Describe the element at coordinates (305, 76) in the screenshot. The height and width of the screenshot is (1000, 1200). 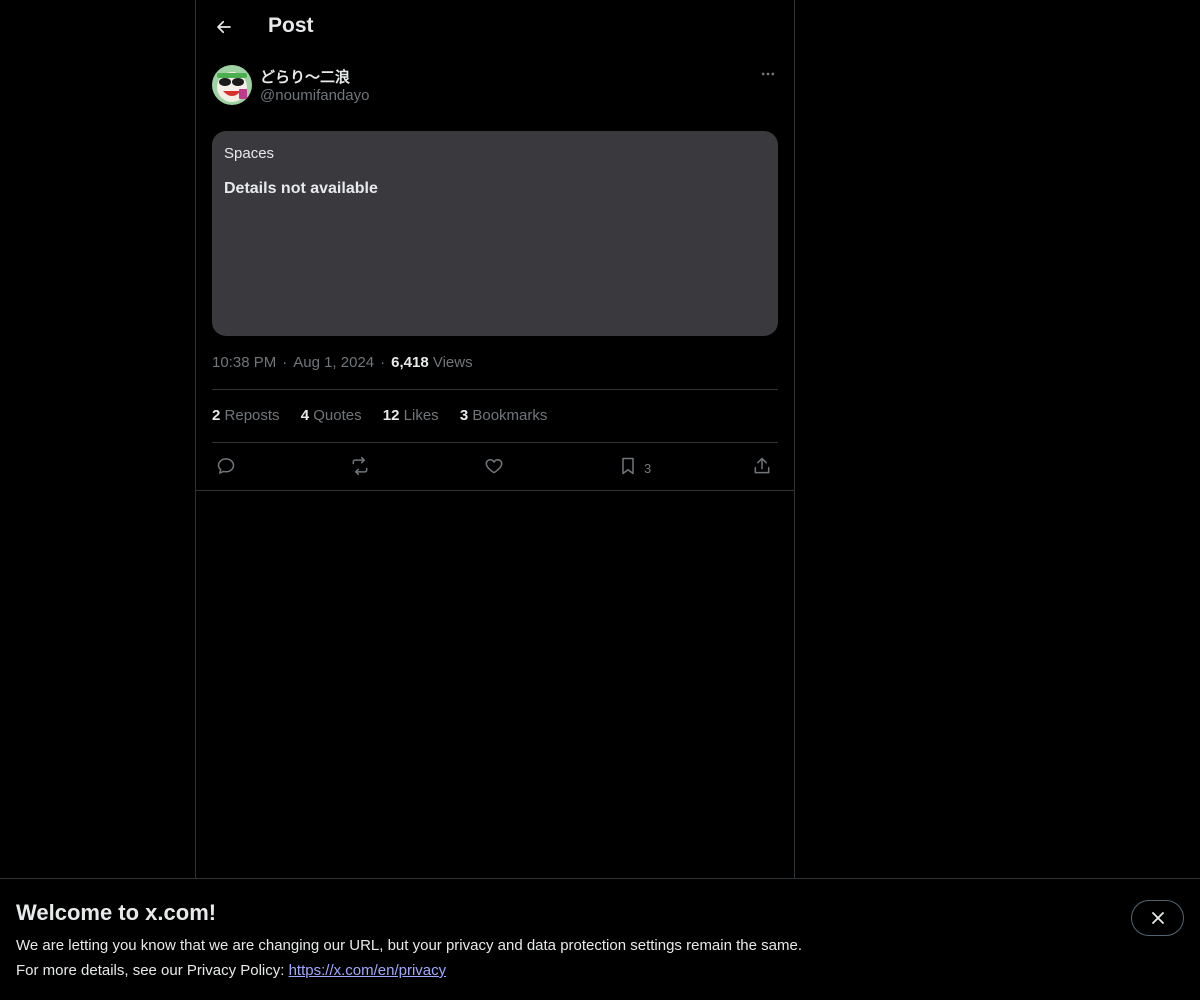
I see `author-display-name: どらり〜二浪` at that location.